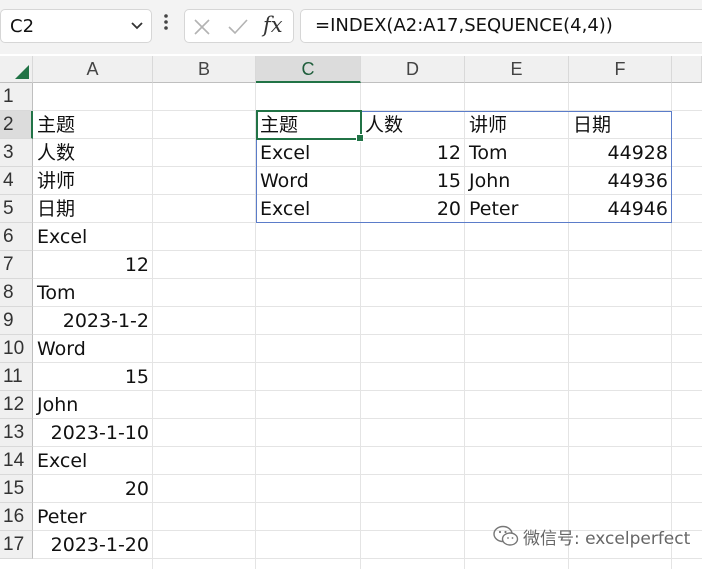 Image resolution: width=702 pixels, height=569 pixels. What do you see at coordinates (16, 265) in the screenshot?
I see `row-header-7: 7` at bounding box center [16, 265].